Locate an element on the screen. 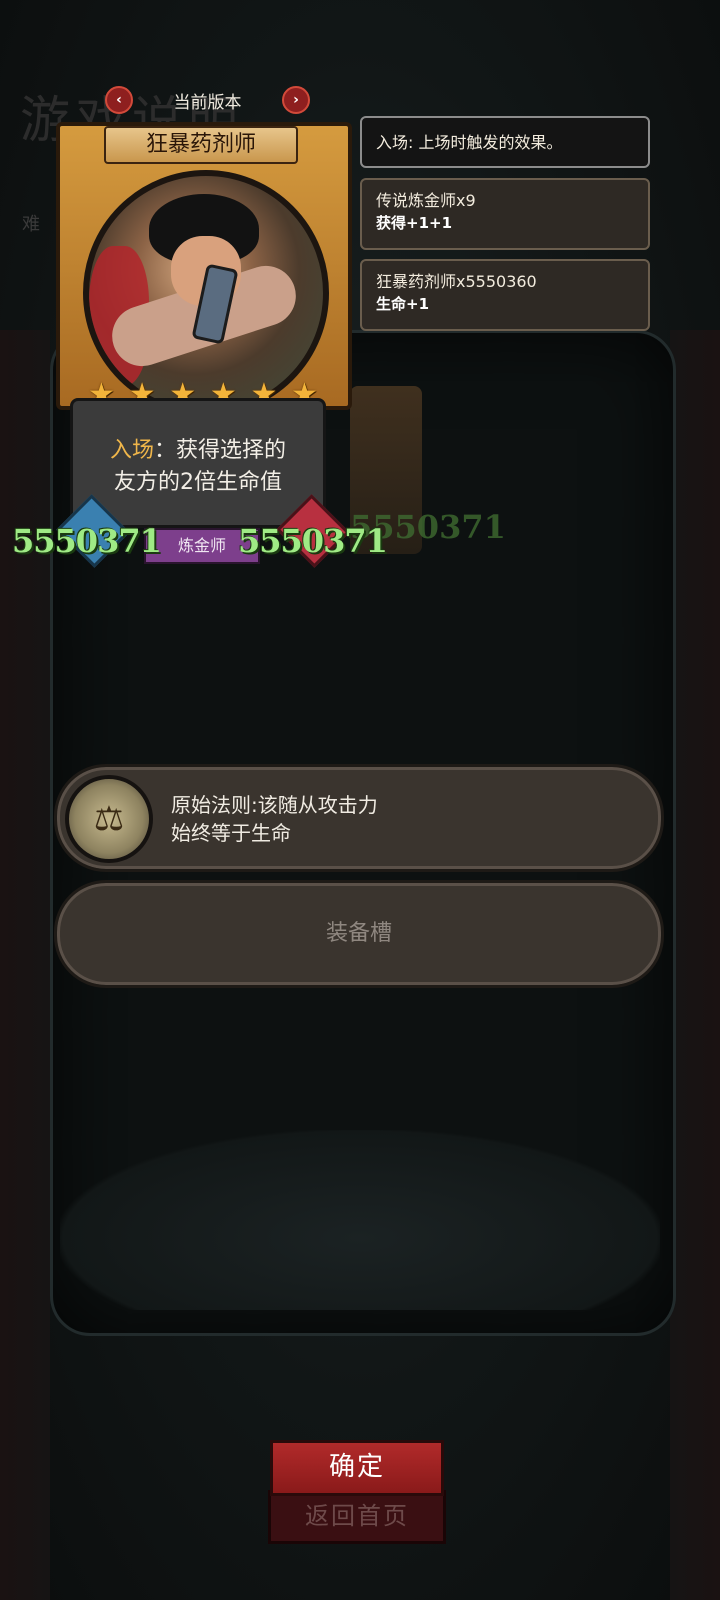 The width and height of the screenshot is (720, 1600). buff-source: 传说炼金师x9 is located at coordinates (426, 200).